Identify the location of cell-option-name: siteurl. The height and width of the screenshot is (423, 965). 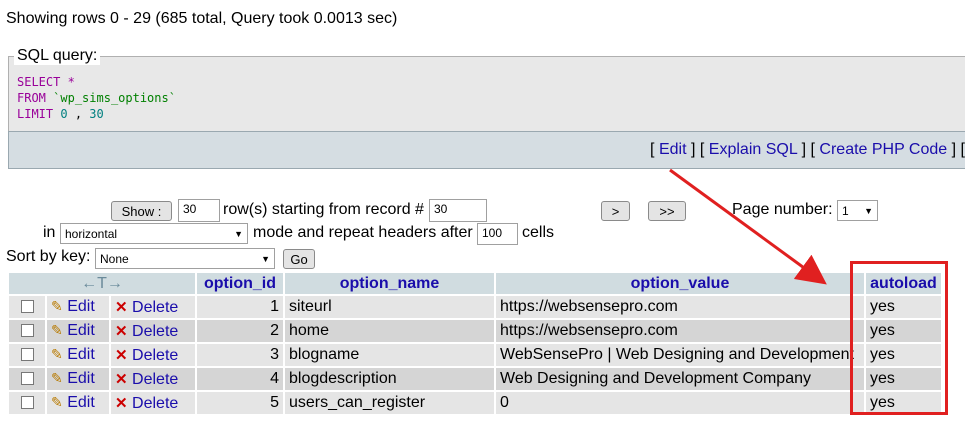
(389, 307).